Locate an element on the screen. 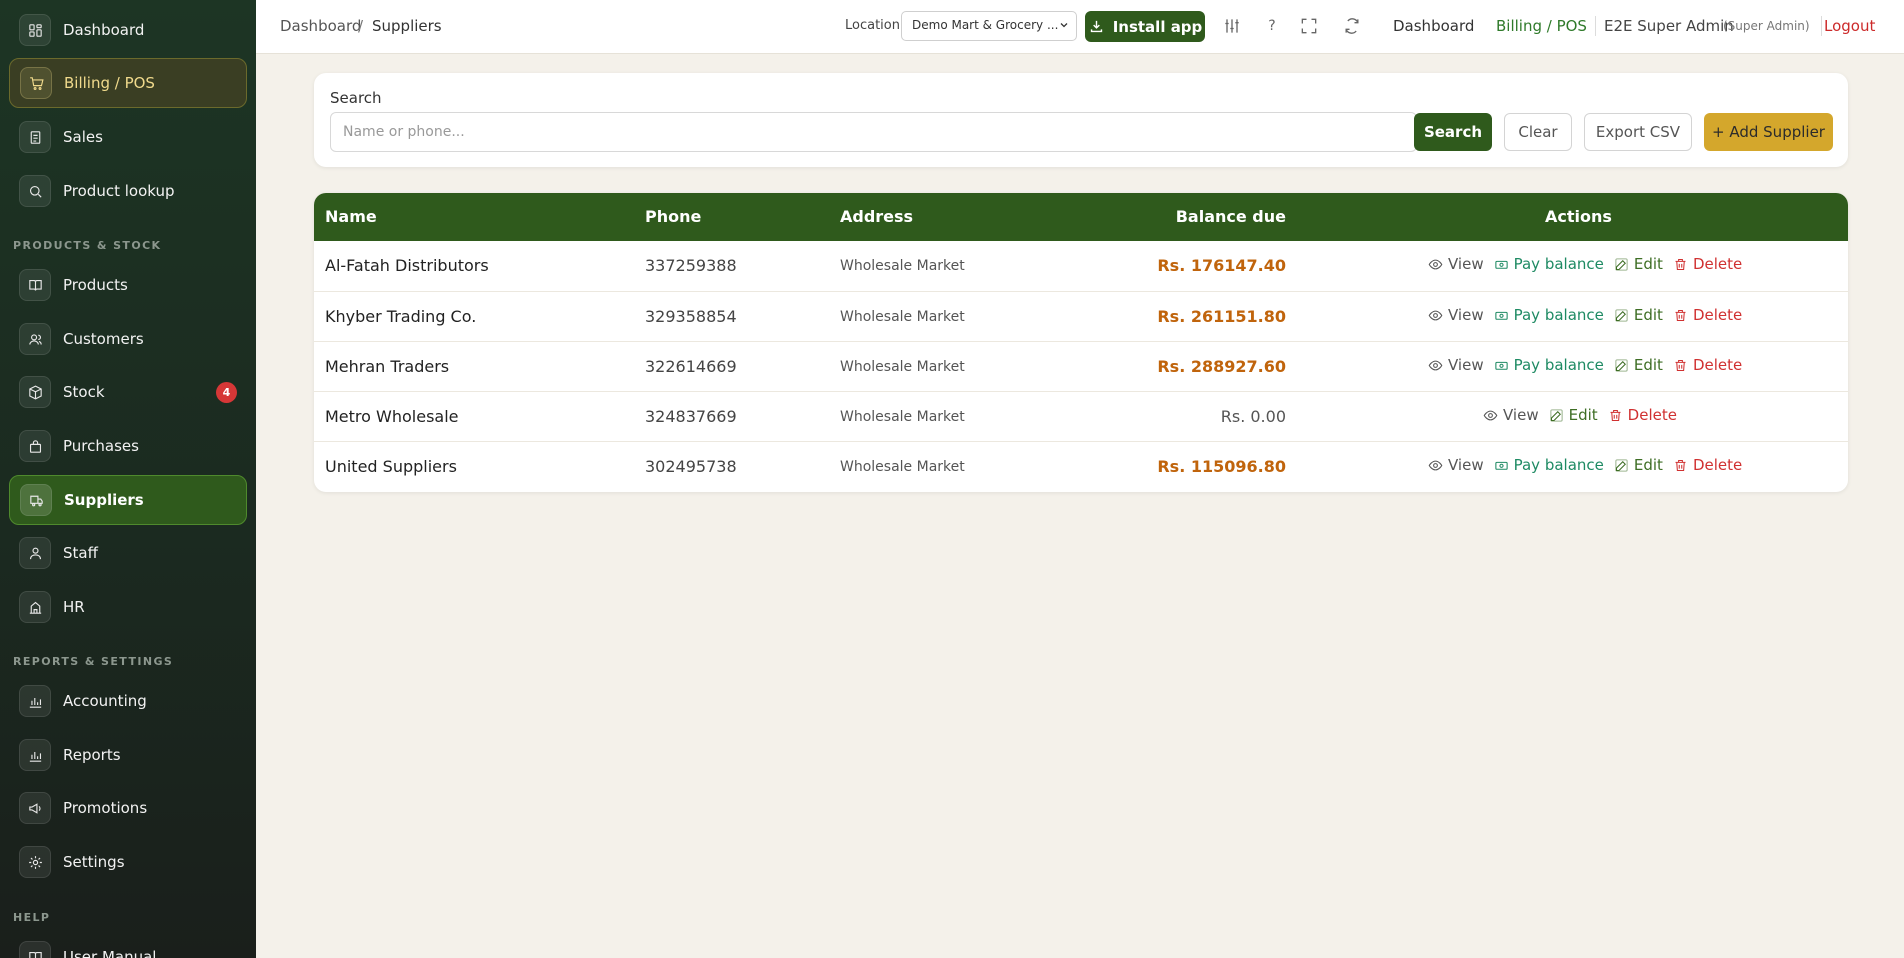 This screenshot has height=958, width=1904. receipt-icon is located at coordinates (35, 137).